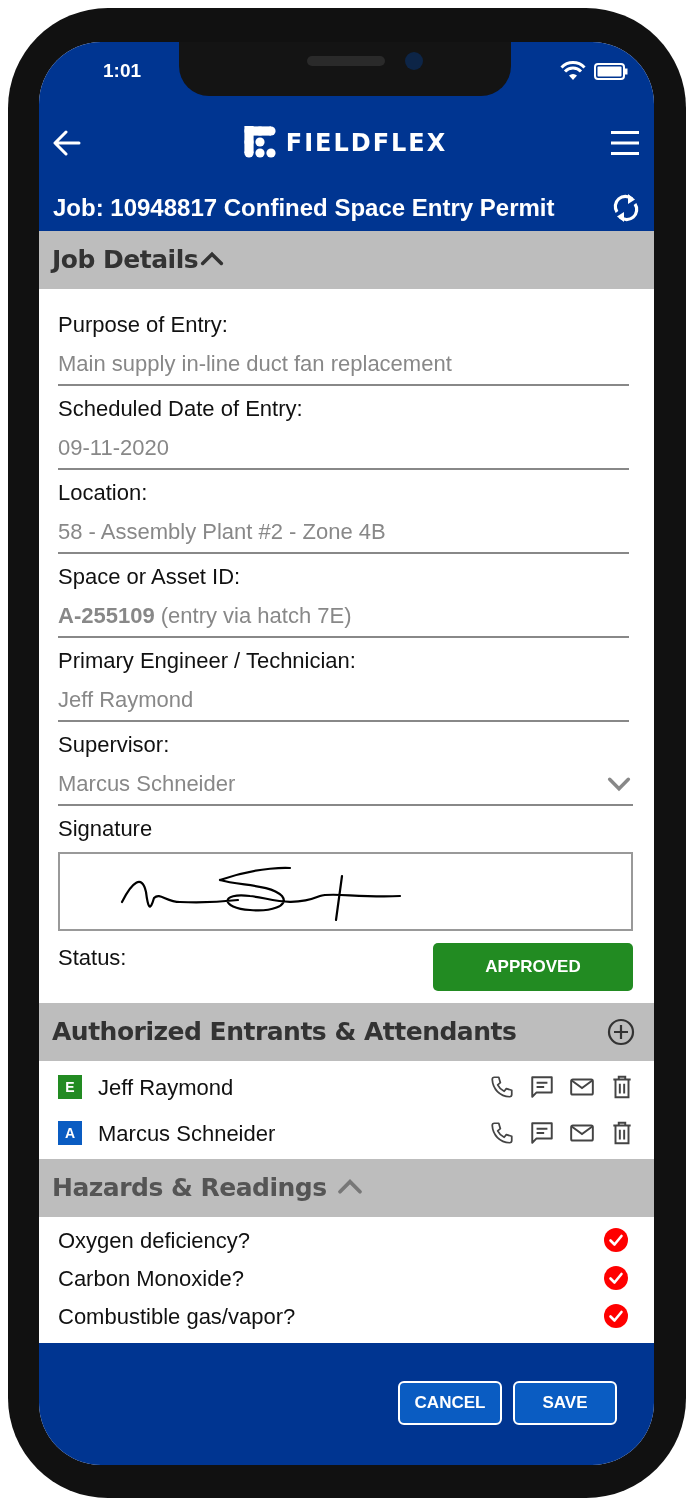 The width and height of the screenshot is (693, 1500). I want to click on battery-icon, so click(611, 71).